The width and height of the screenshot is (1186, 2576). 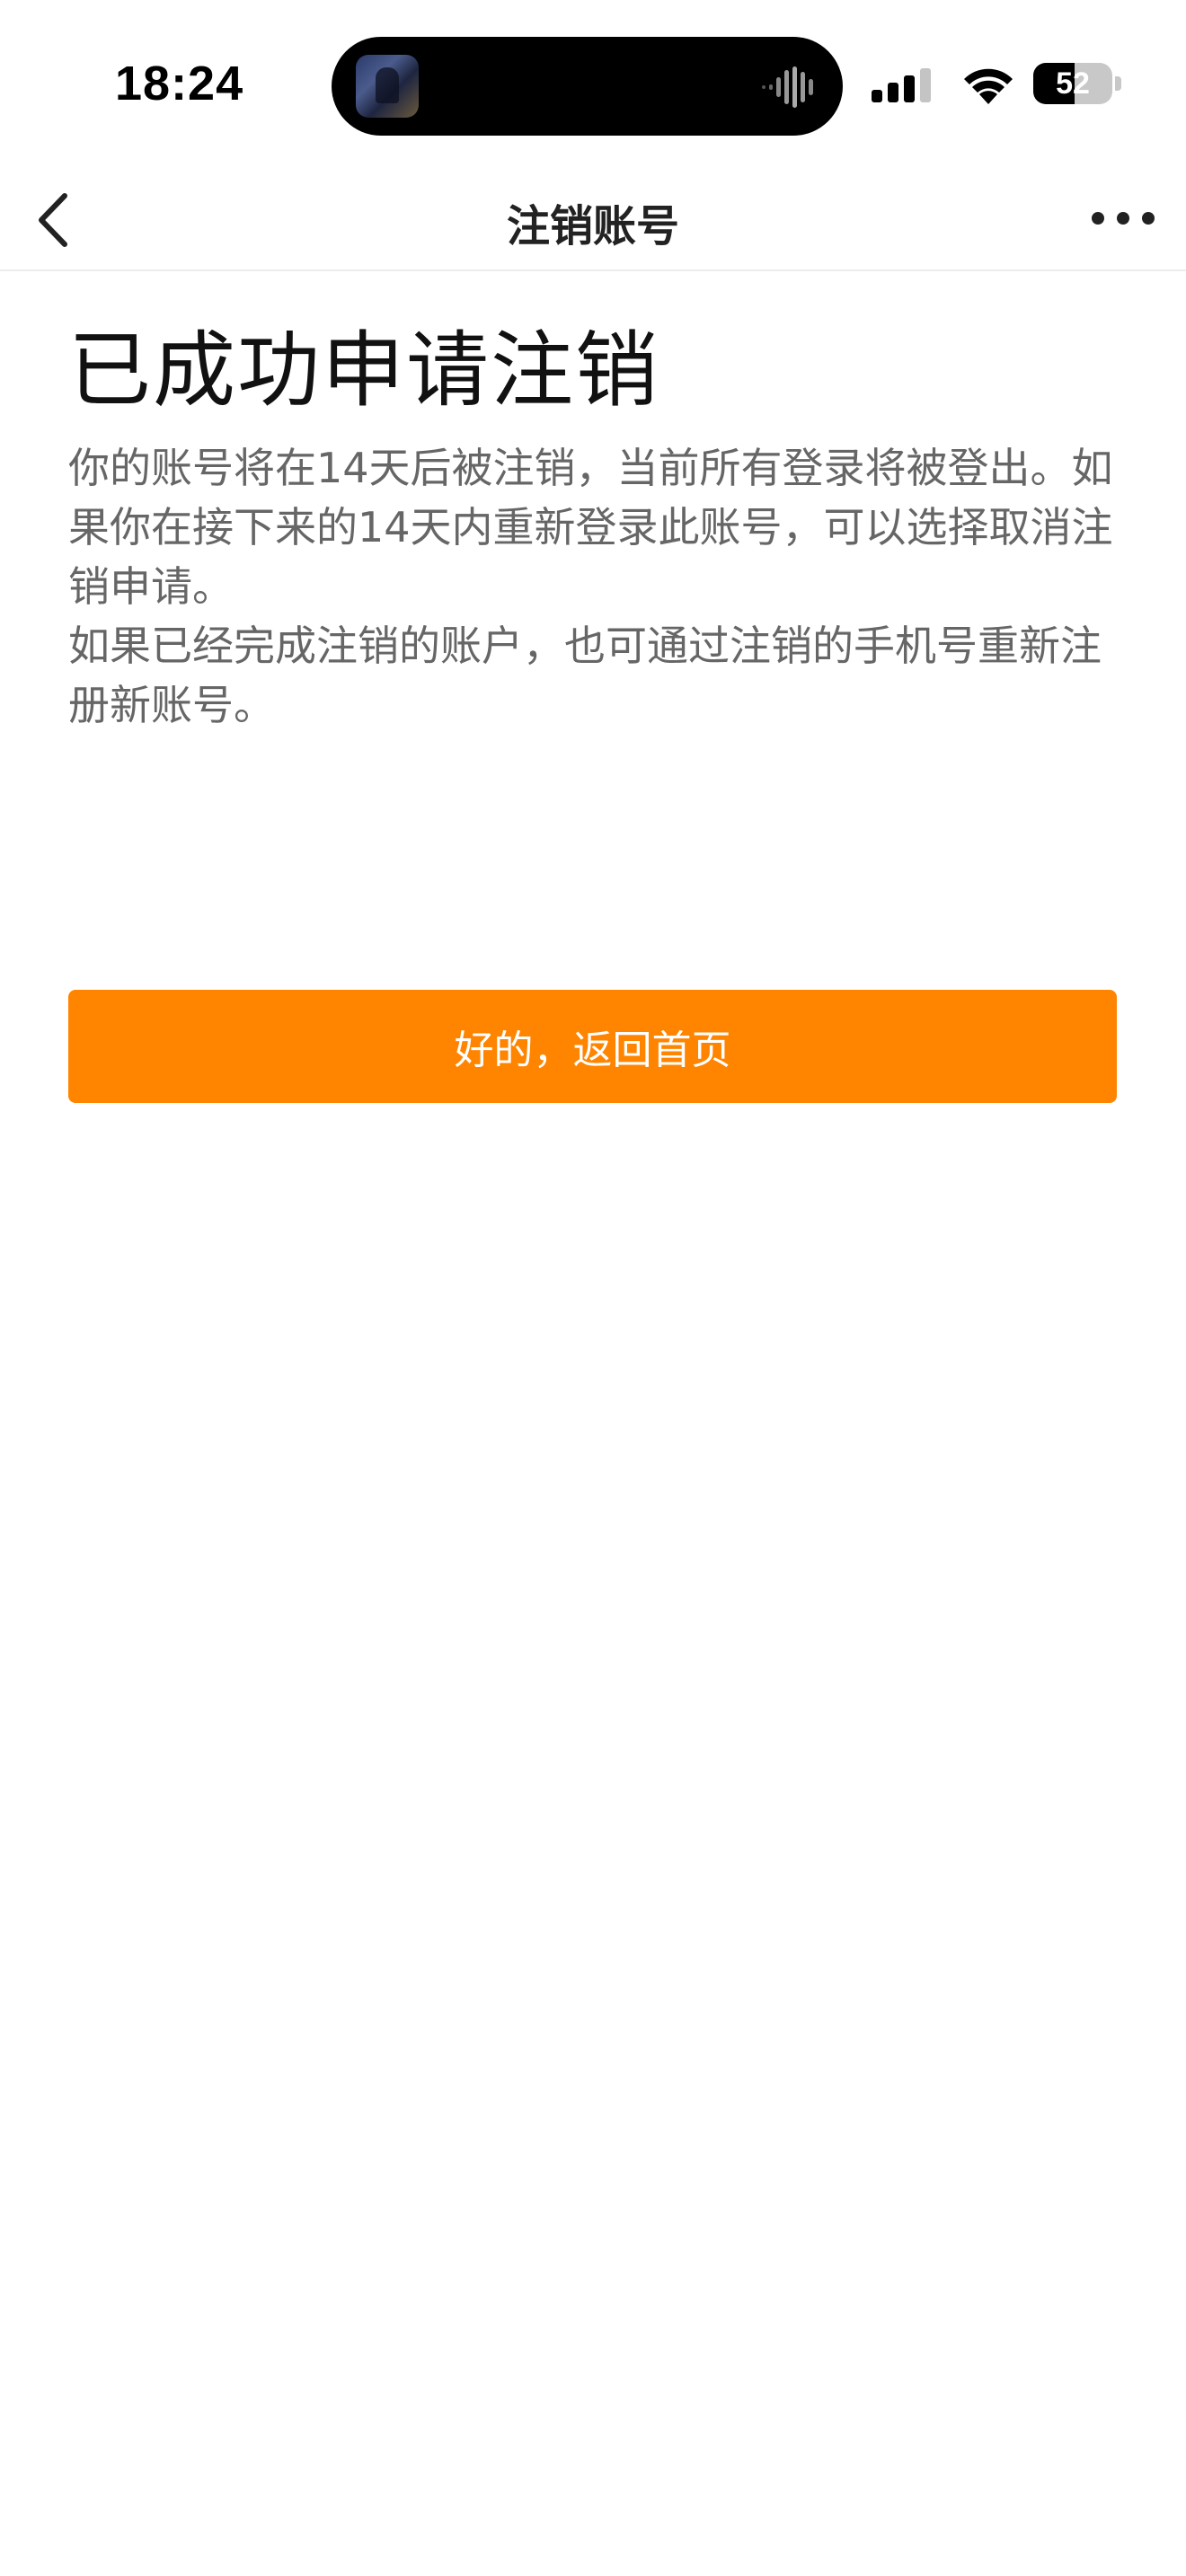 What do you see at coordinates (592, 1046) in the screenshot?
I see `return-home-button: 好的，返回首页` at bounding box center [592, 1046].